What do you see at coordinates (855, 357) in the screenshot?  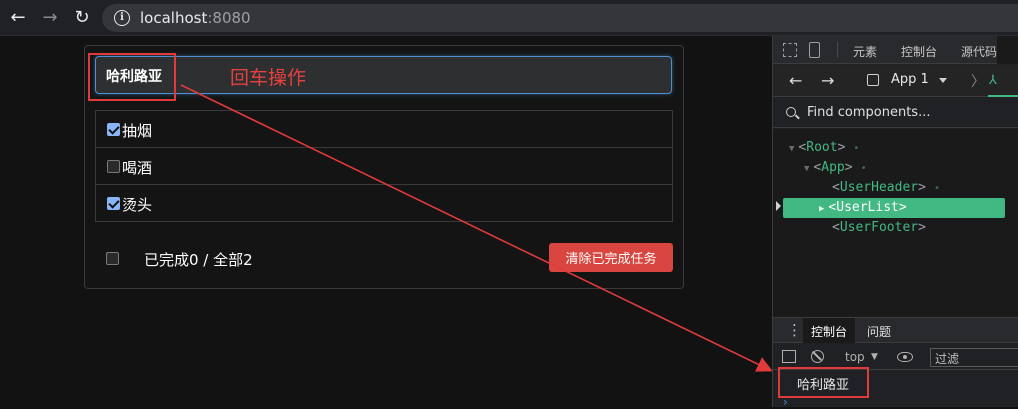 I see `context-selector: top` at bounding box center [855, 357].